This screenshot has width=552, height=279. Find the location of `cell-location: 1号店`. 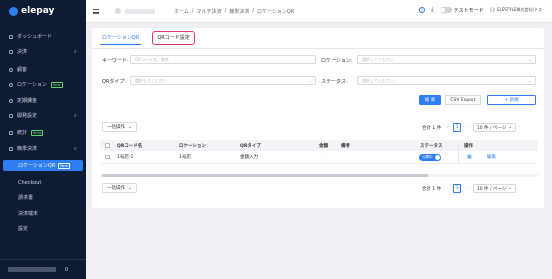

cell-location: 1号店 is located at coordinates (185, 157).